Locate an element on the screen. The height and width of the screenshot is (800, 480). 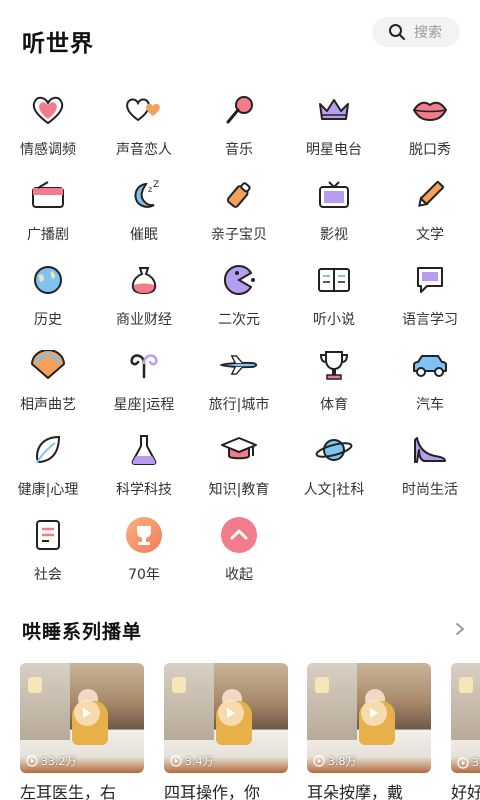
radio-icon is located at coordinates (48, 195).